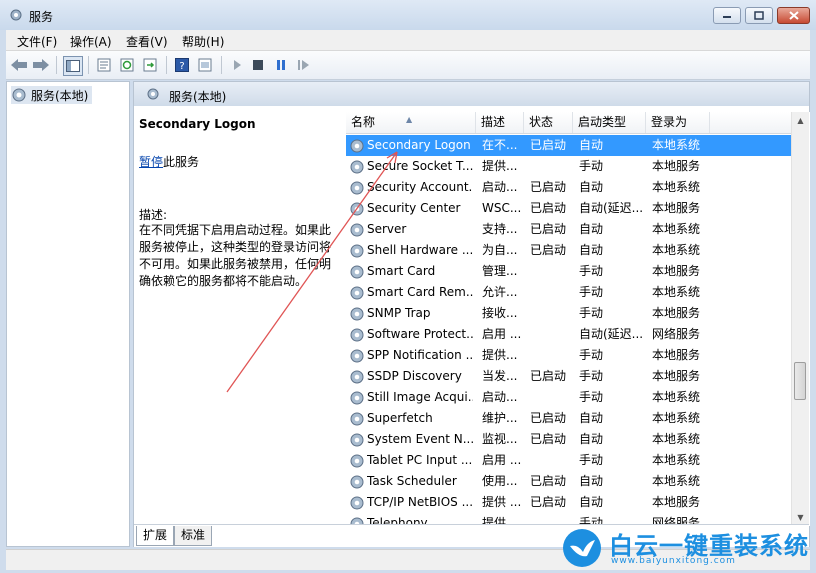 The width and height of the screenshot is (816, 573). What do you see at coordinates (759, 15) in the screenshot?
I see `maximize-button` at bounding box center [759, 15].